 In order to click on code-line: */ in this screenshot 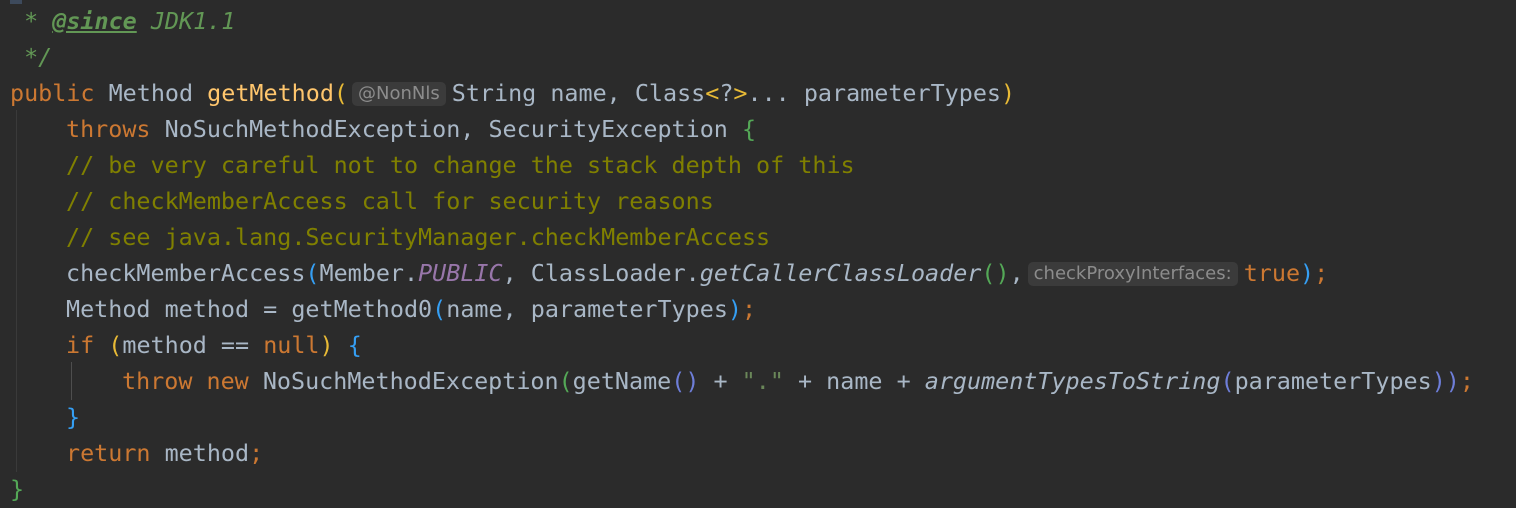, I will do `click(31, 57)`.